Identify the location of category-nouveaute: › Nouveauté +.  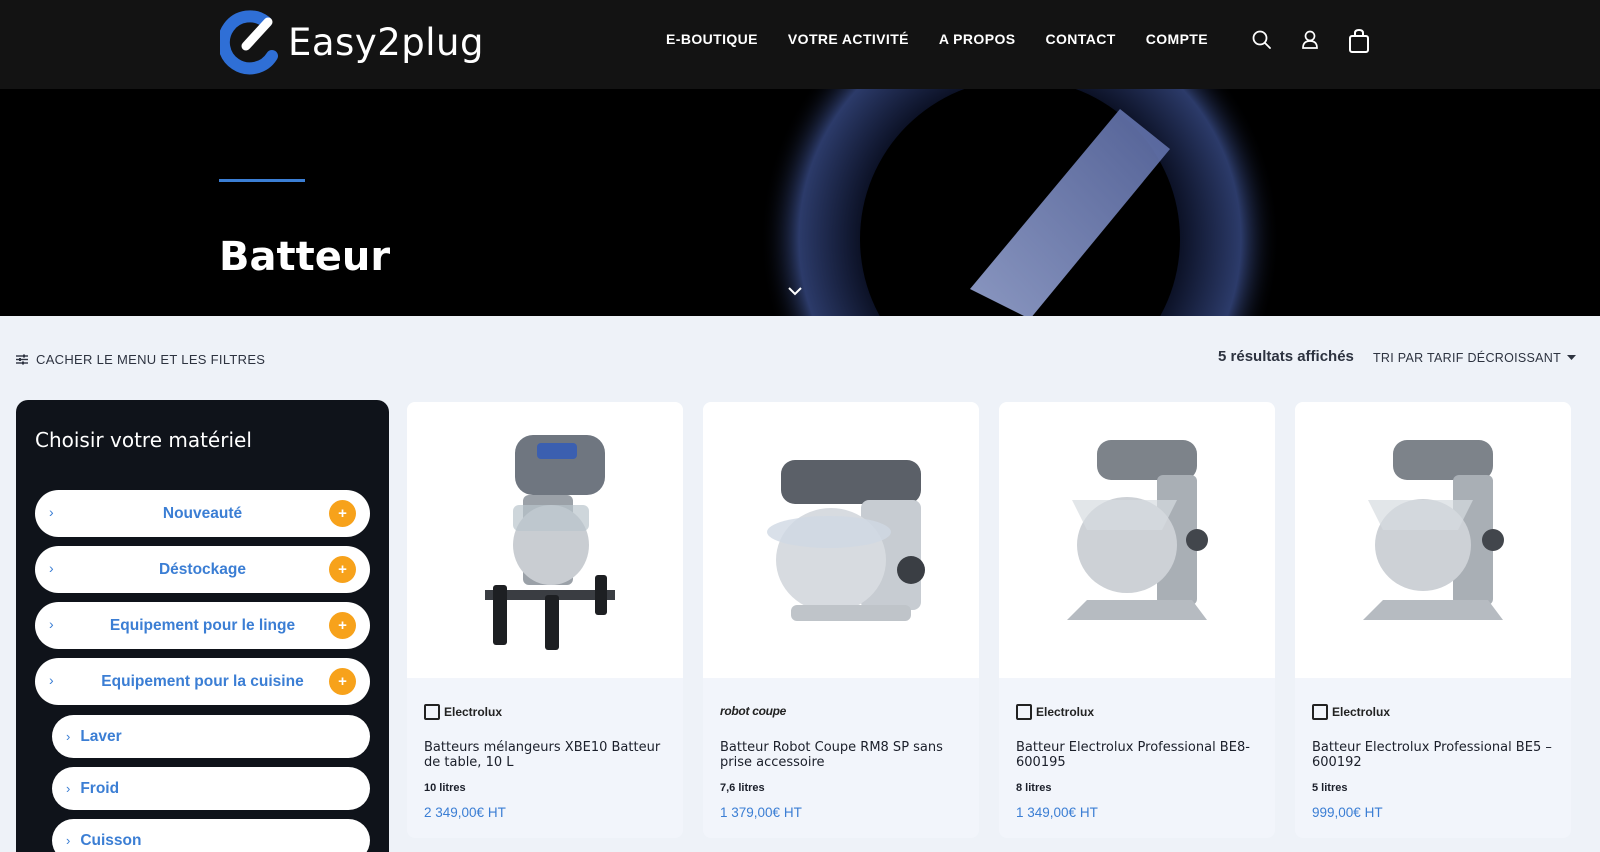
(202, 513).